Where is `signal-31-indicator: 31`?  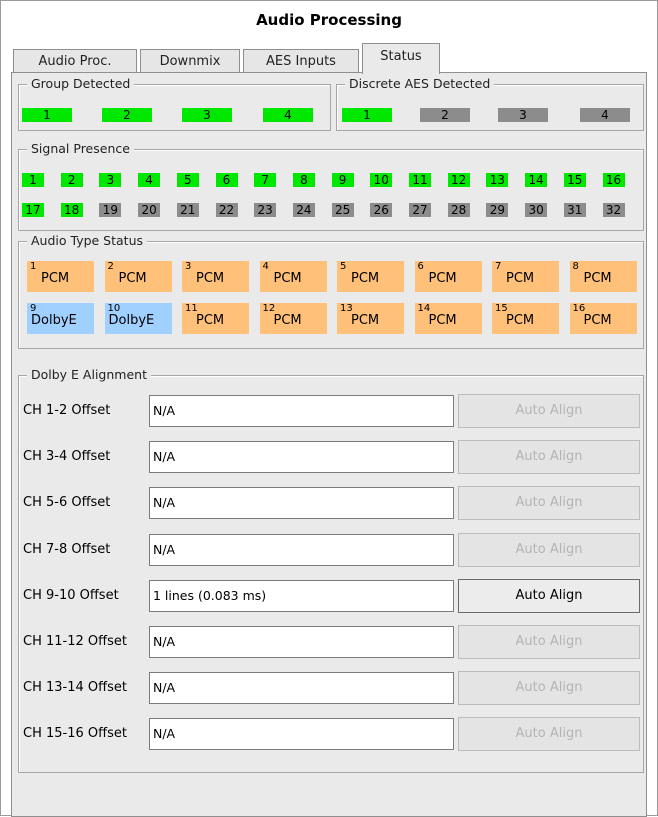
signal-31-indicator: 31 is located at coordinates (574, 210).